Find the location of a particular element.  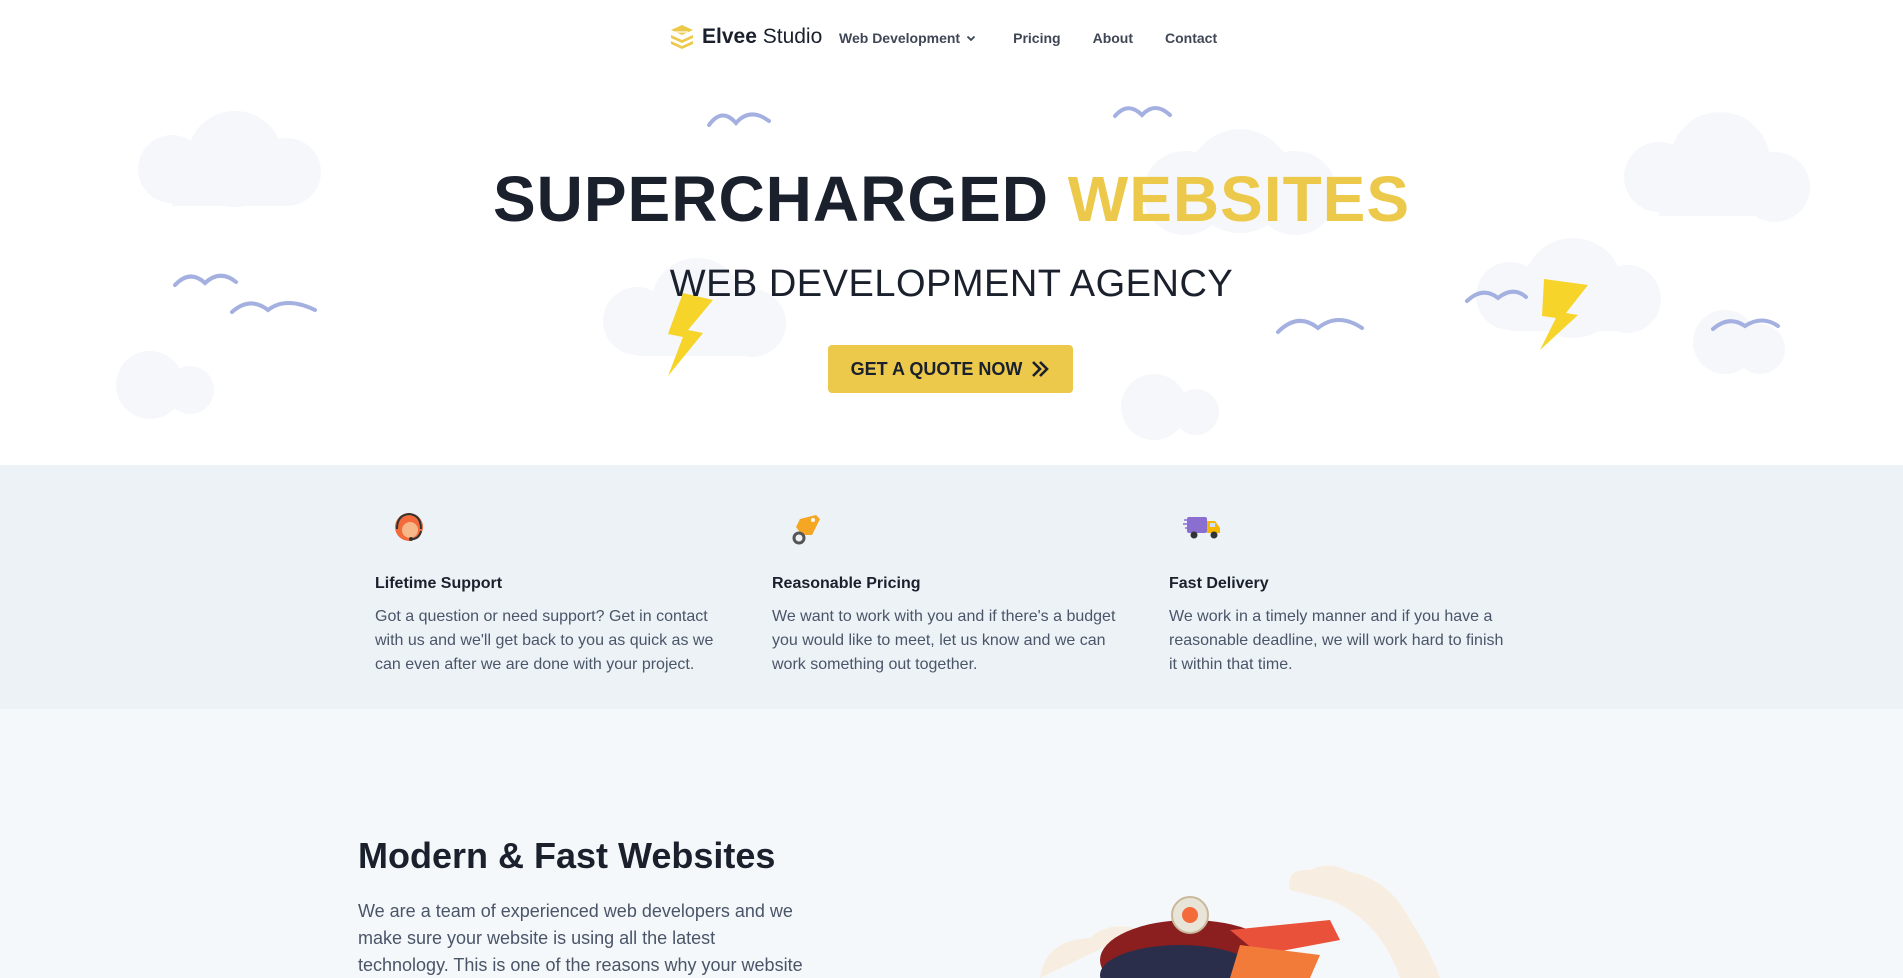

price-tag-icon is located at coordinates (806, 530).